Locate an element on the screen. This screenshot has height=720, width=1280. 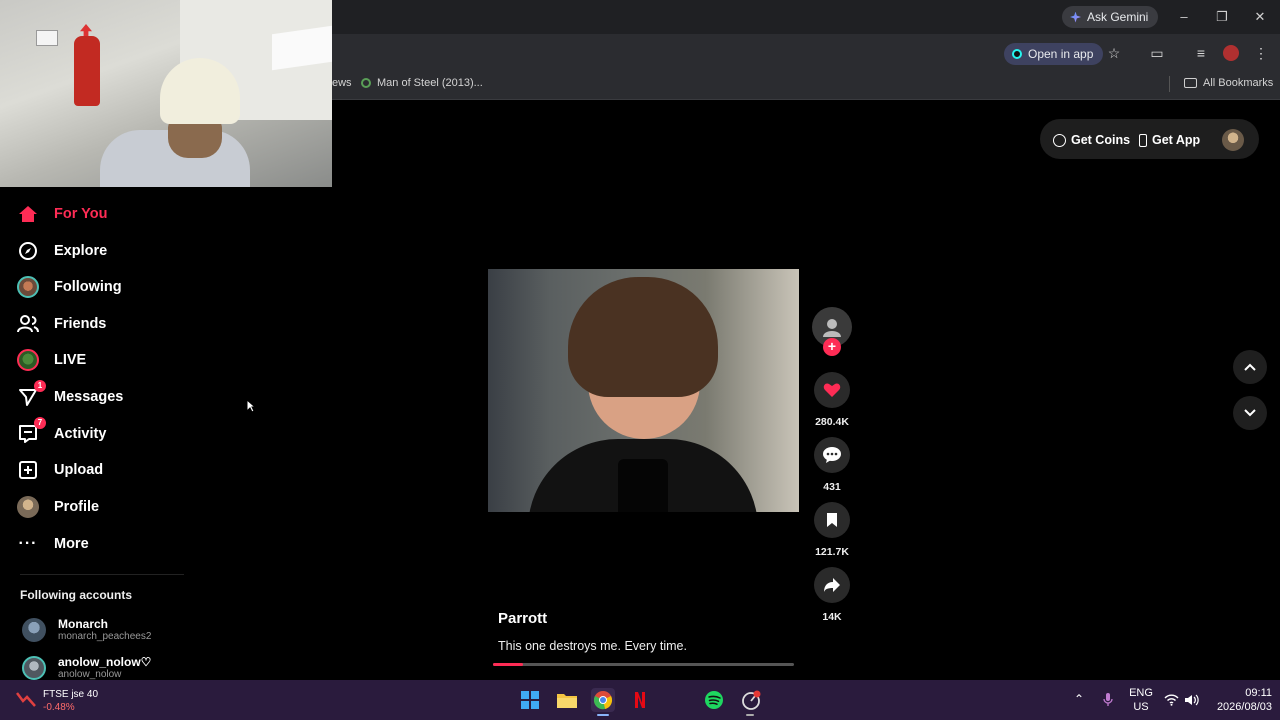
webcam-fire-extinguisher is located at coordinates (87, 71).